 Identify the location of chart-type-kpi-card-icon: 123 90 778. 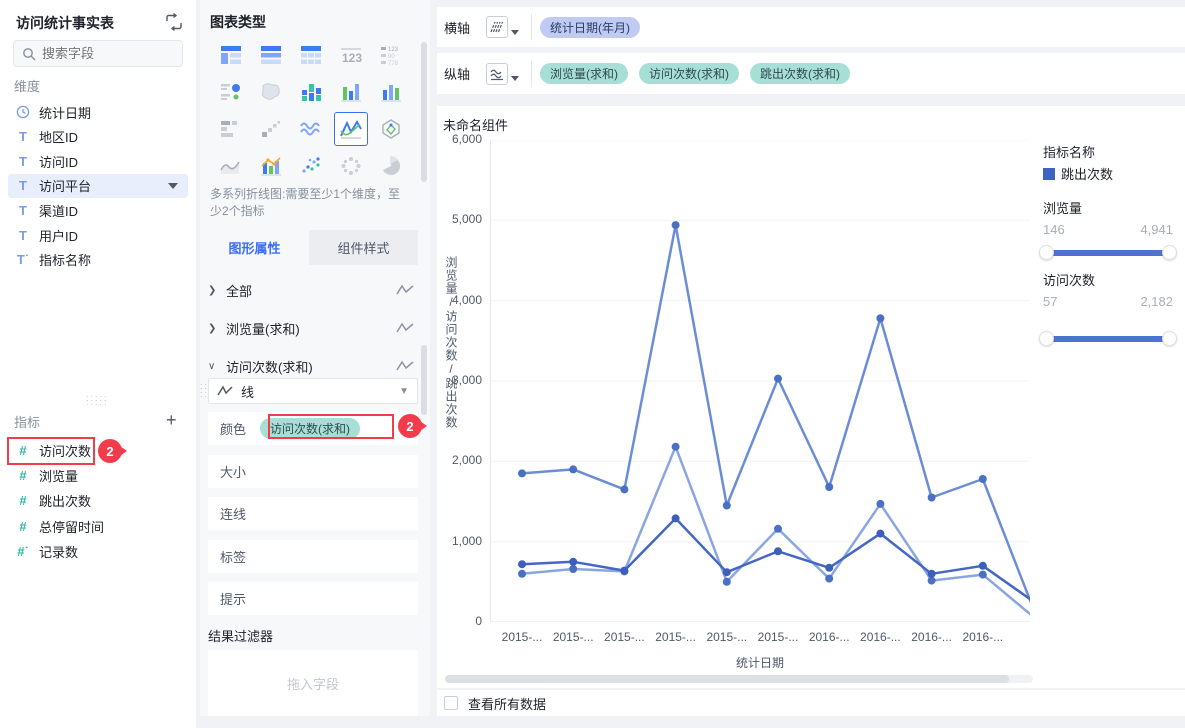
(391, 55).